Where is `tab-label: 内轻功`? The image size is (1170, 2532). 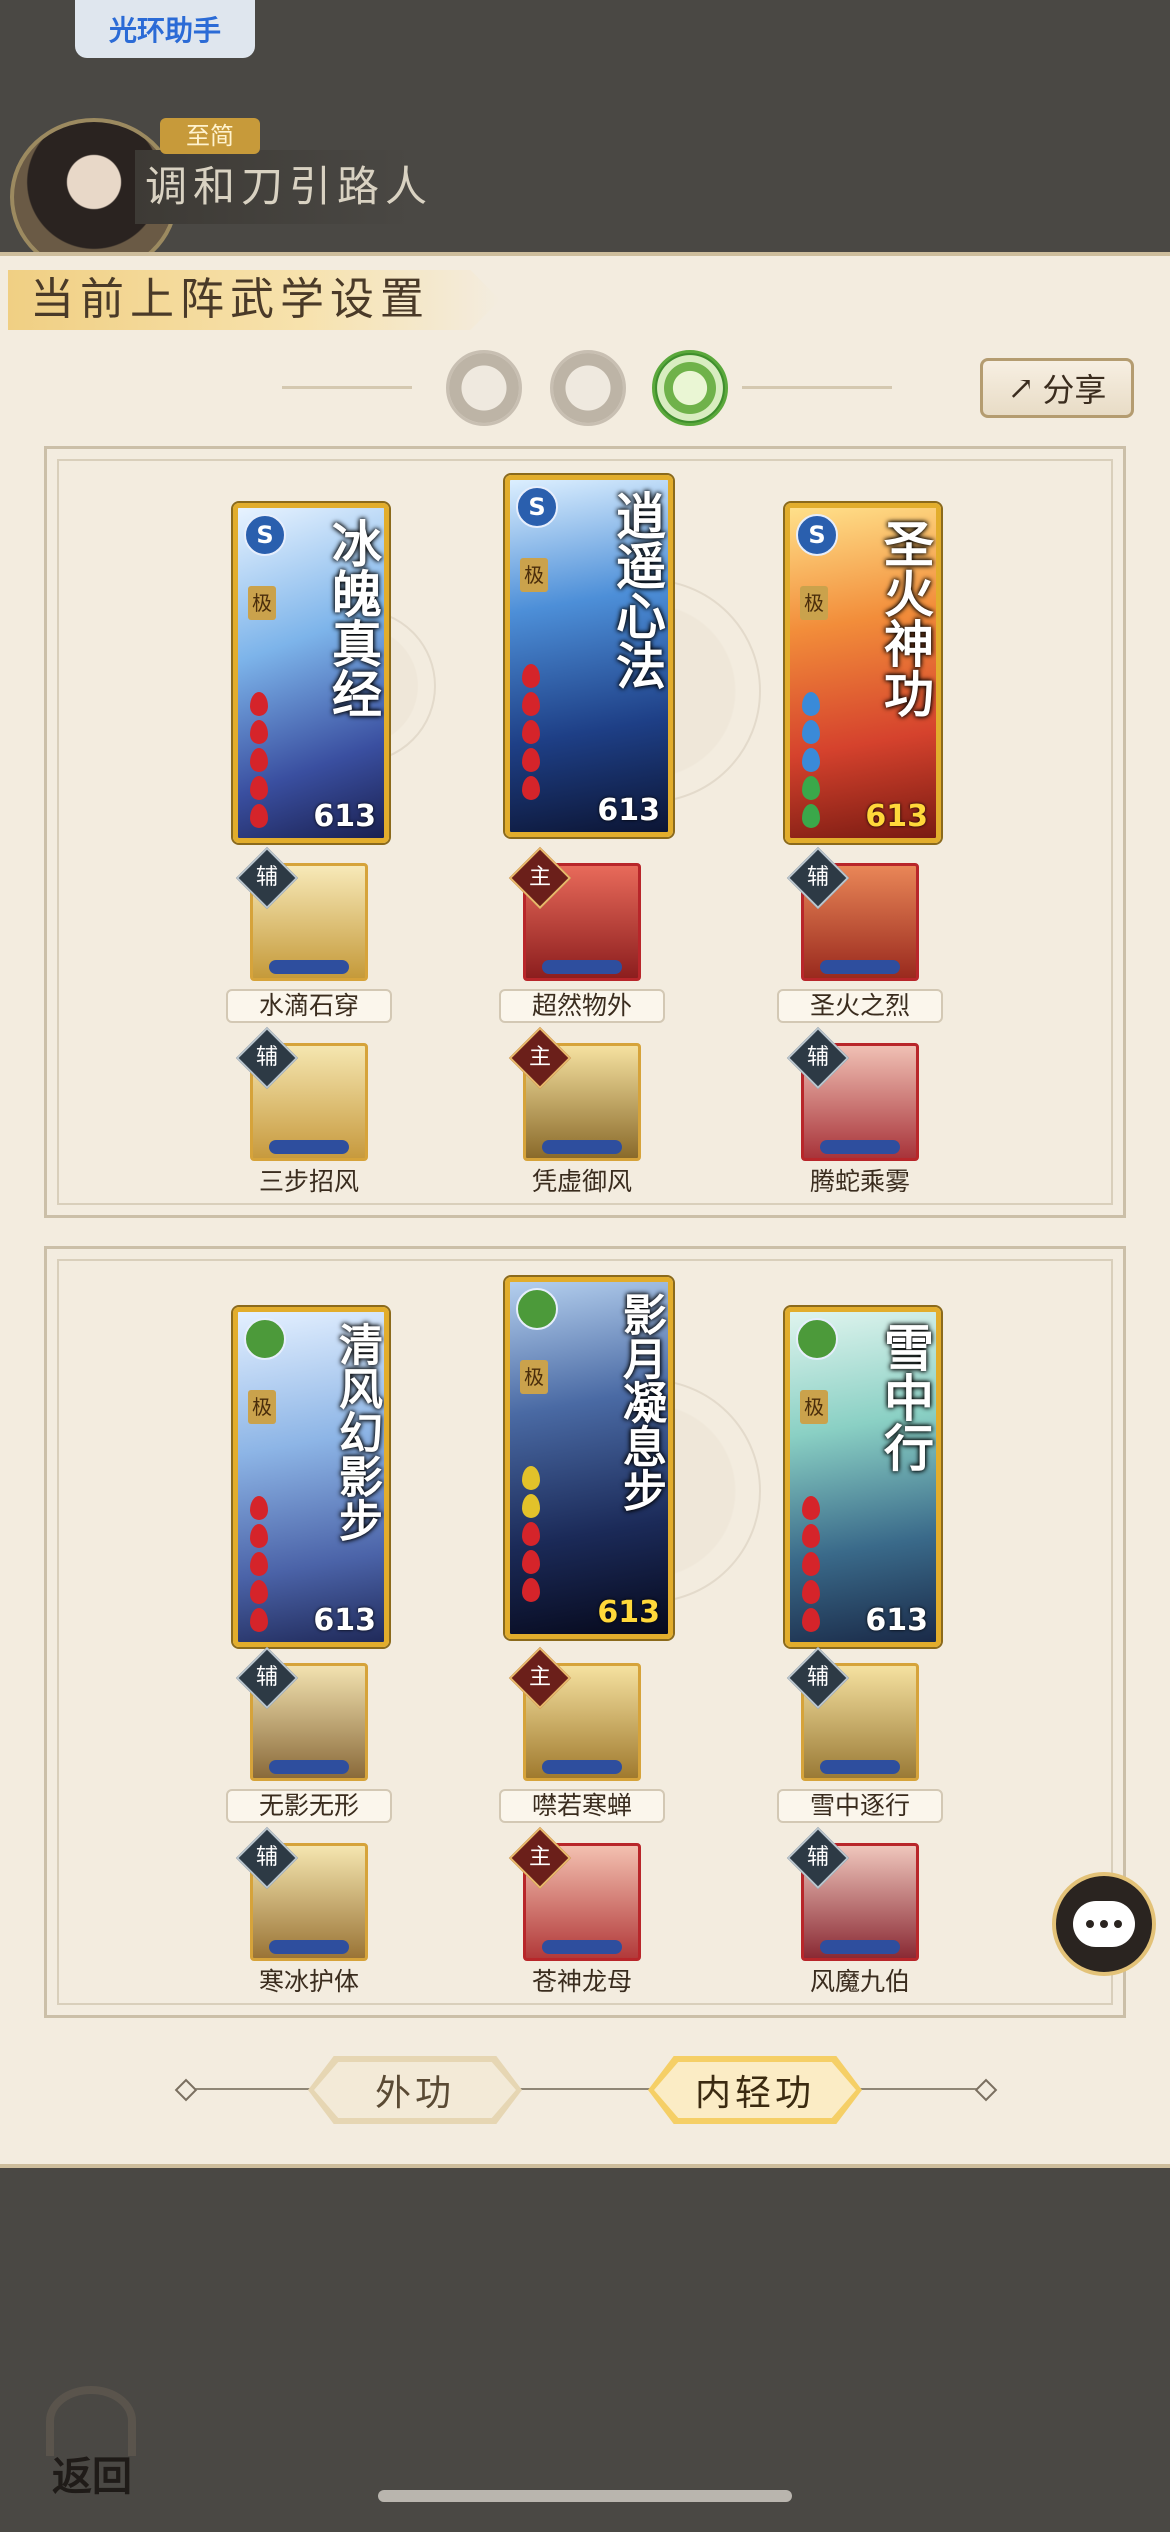 tab-label: 内轻功 is located at coordinates (754, 2093).